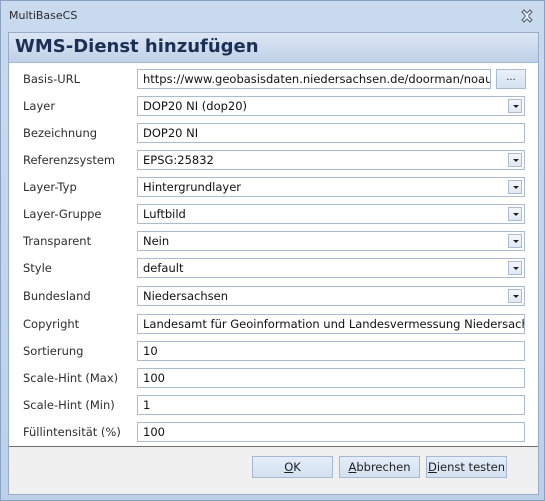 This screenshot has width=545, height=501. What do you see at coordinates (71, 378) in the screenshot?
I see `scale-max-label: Scale-Hint (Max)` at bounding box center [71, 378].